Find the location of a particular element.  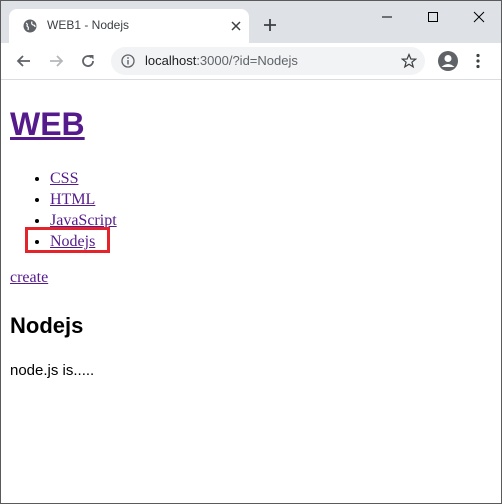

arrow-right-icon is located at coordinates (57, 61).